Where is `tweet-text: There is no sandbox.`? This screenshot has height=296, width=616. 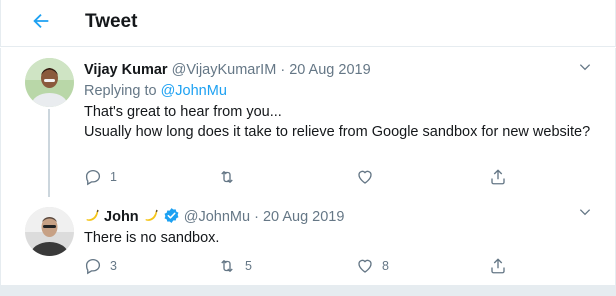
tweet-text: There is no sandbox. is located at coordinates (152, 238).